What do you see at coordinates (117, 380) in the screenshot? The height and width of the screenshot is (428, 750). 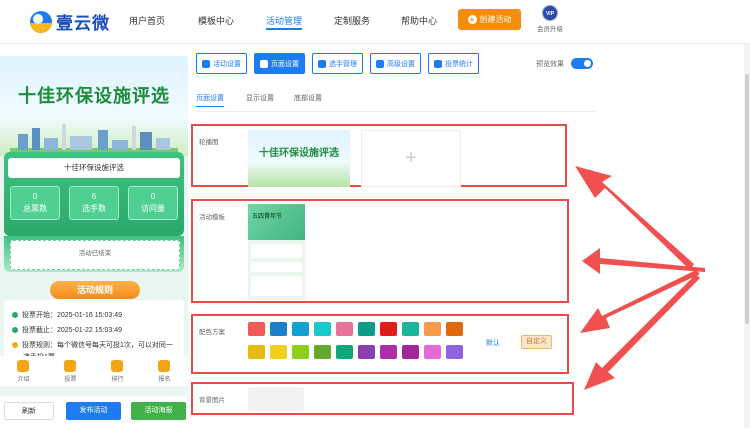 I see `tab-label: 排行` at bounding box center [117, 380].